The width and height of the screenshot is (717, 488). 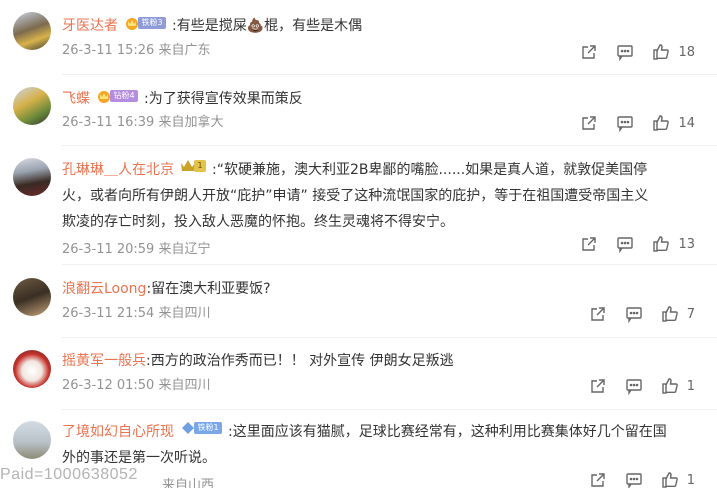 What do you see at coordinates (673, 123) in the screenshot?
I see `like-button: 14` at bounding box center [673, 123].